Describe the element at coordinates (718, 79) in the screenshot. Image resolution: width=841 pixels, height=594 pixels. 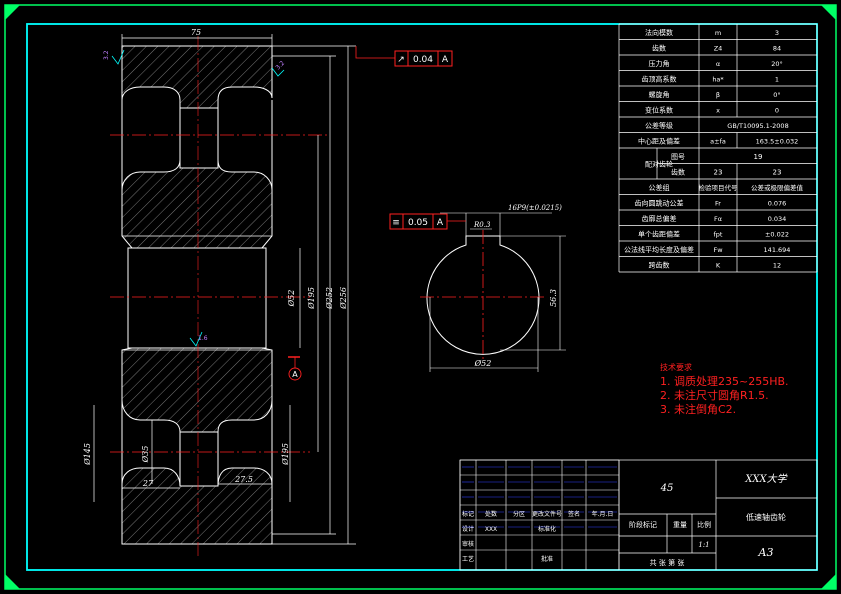
I see `param-symbol: ha*` at that location.